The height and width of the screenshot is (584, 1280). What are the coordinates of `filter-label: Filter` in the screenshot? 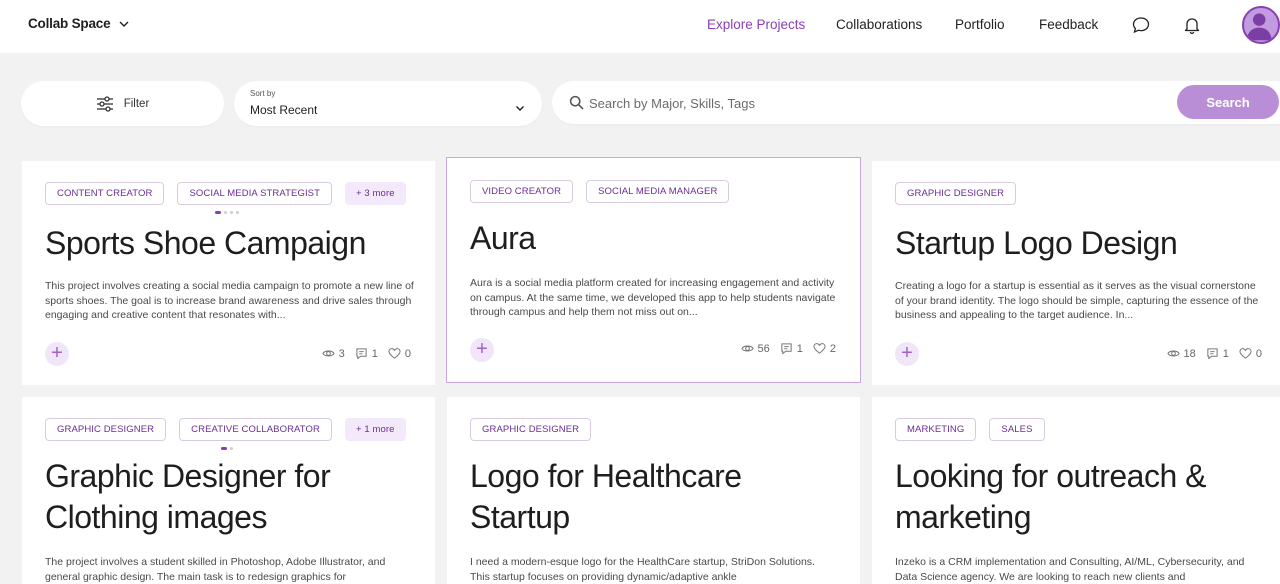 It's located at (136, 103).